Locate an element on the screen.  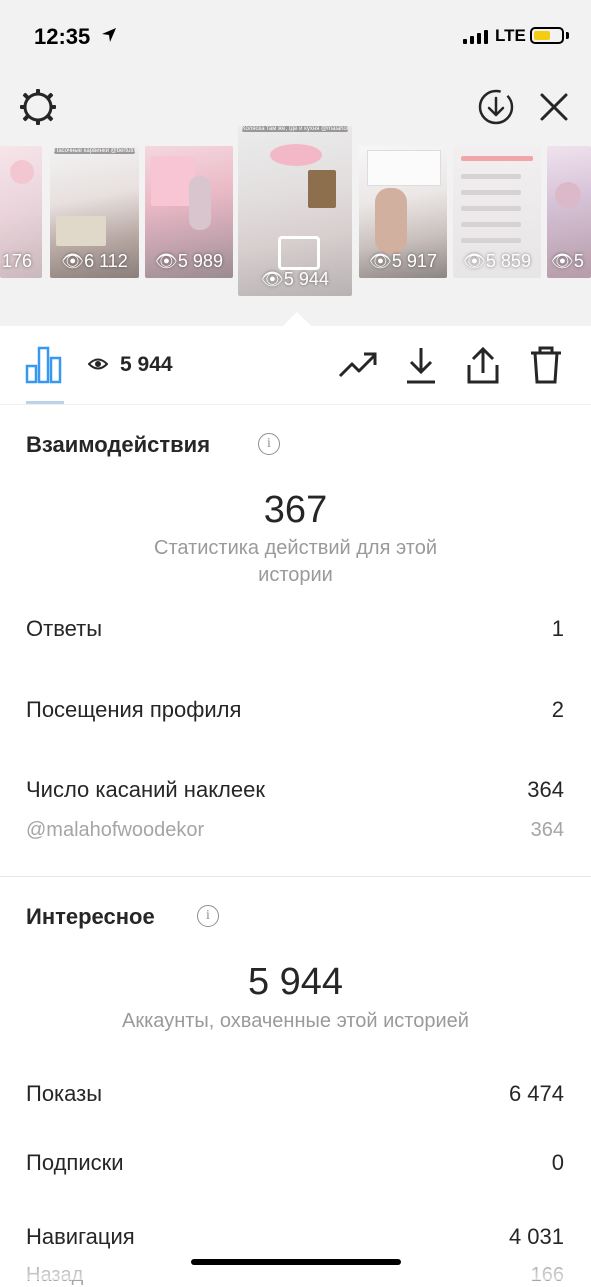
view-count-value: 6 112 is located at coordinates (106, 261).